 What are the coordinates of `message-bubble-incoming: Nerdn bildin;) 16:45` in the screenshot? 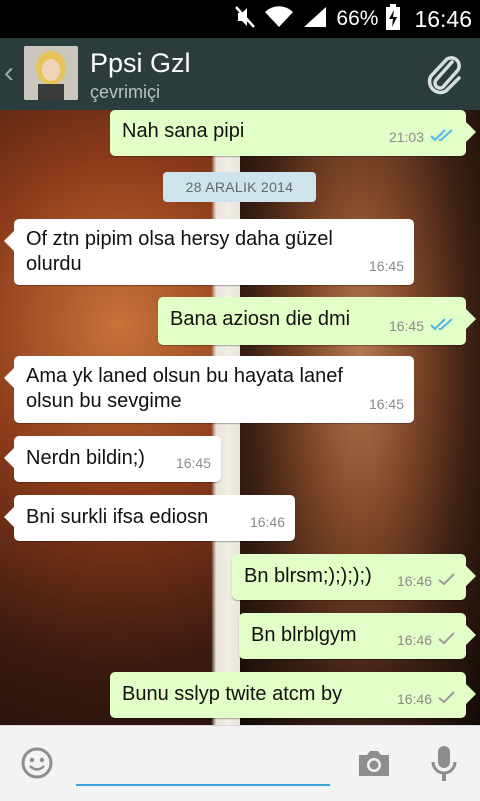 It's located at (112, 459).